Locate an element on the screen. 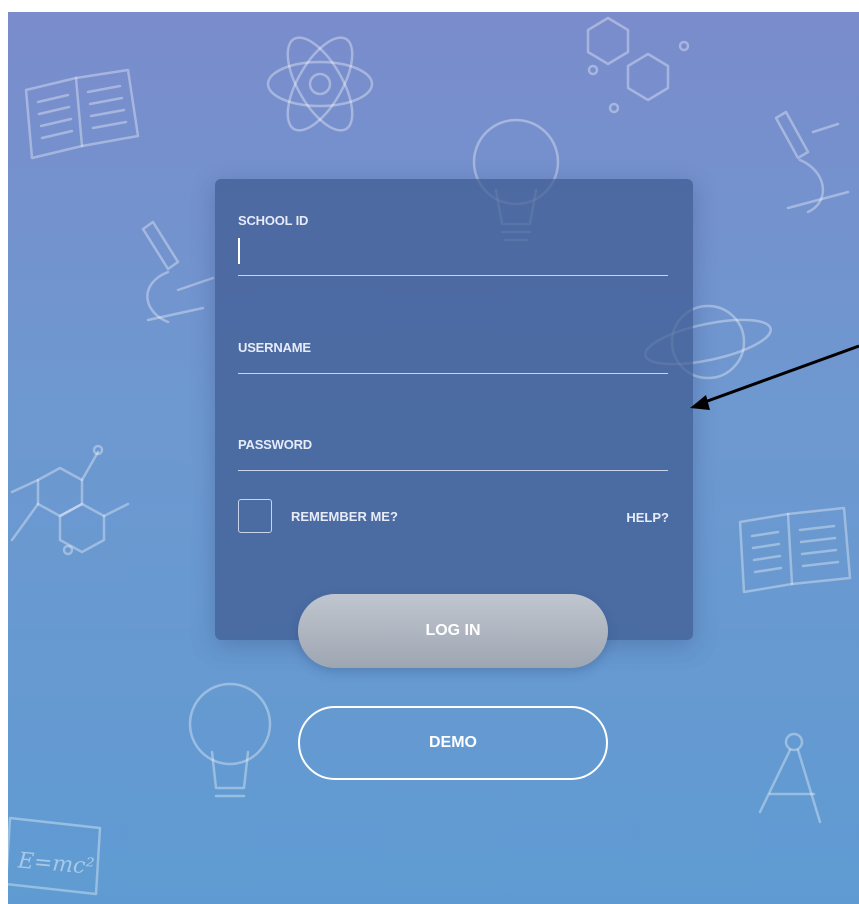 The width and height of the screenshot is (859, 904). password-field is located at coordinates (453, 470).